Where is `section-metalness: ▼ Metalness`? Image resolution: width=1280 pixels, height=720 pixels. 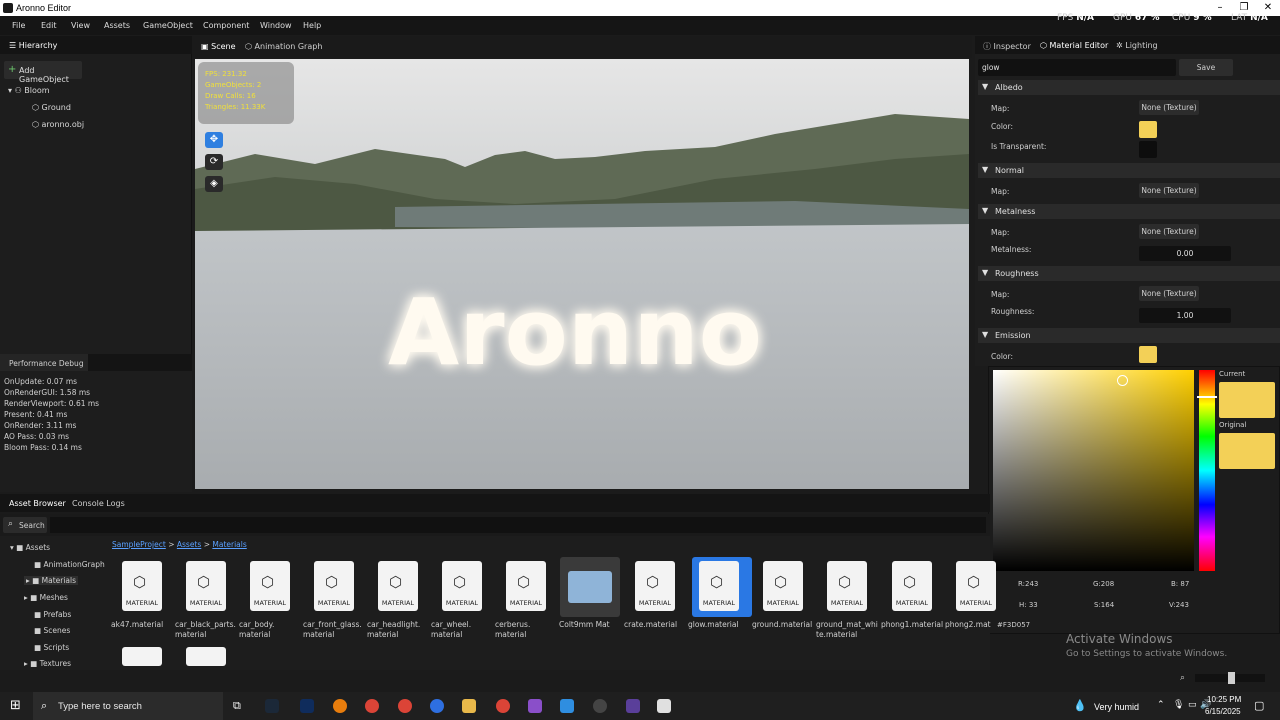 section-metalness: ▼ Metalness is located at coordinates (1129, 211).